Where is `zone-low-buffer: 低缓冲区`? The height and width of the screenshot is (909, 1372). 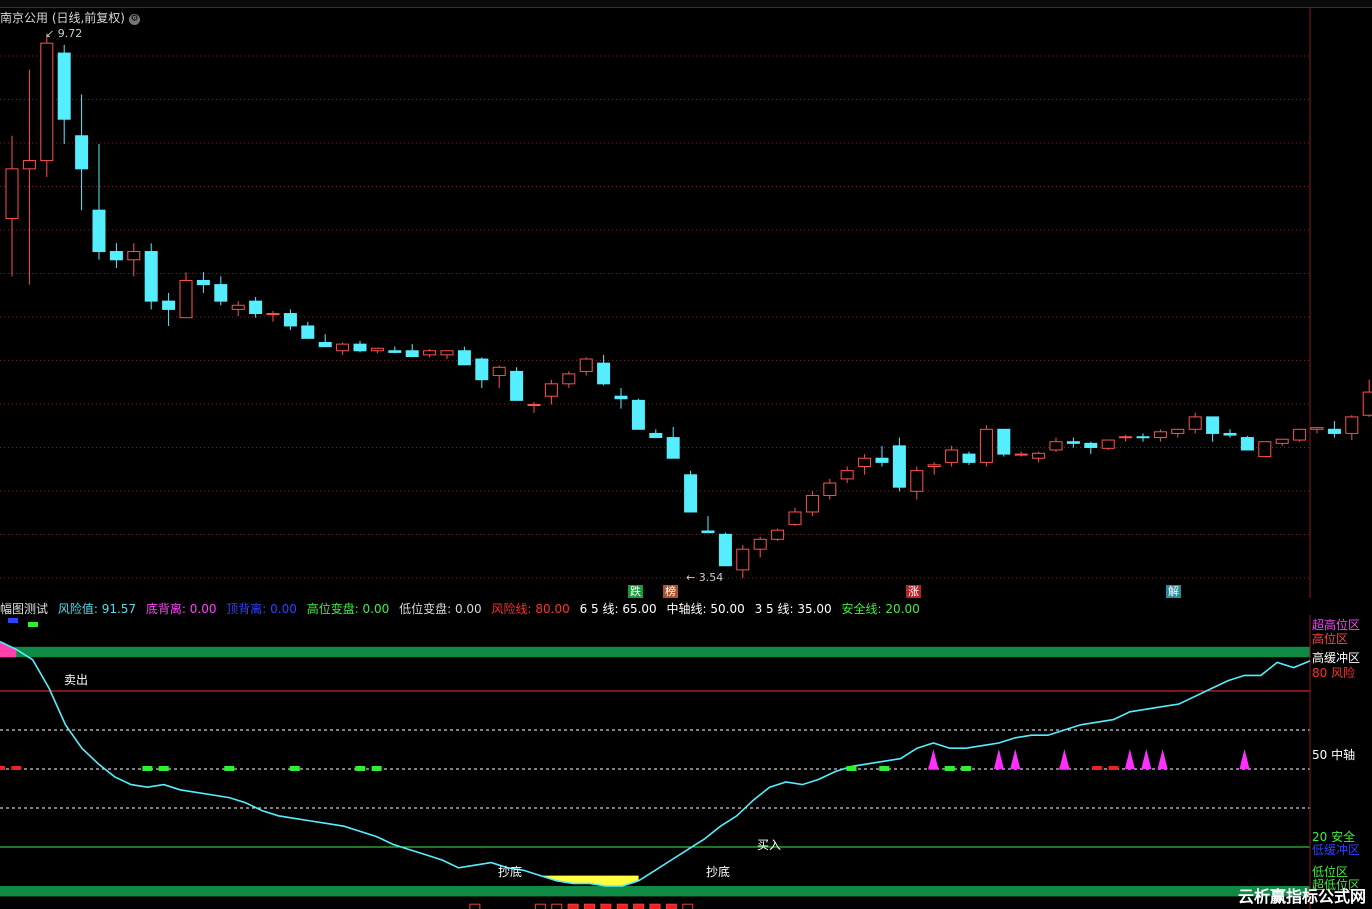
zone-low-buffer: 低缓冲区 is located at coordinates (1336, 850).